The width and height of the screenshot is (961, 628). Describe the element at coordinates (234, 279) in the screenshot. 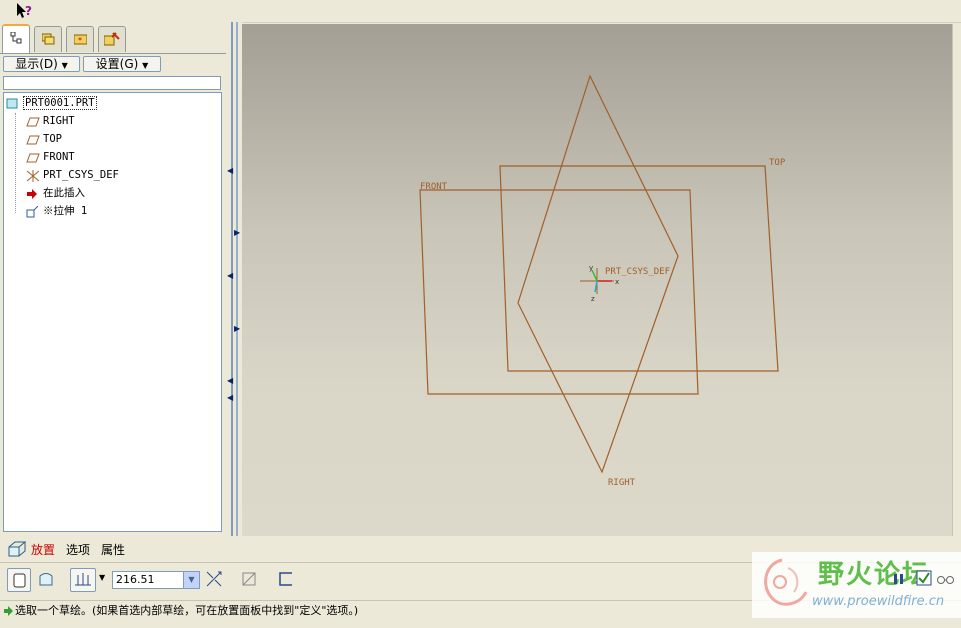

I see `panel-splitter: ◀ ▶ ◀ ▶ ◀ ◀` at that location.